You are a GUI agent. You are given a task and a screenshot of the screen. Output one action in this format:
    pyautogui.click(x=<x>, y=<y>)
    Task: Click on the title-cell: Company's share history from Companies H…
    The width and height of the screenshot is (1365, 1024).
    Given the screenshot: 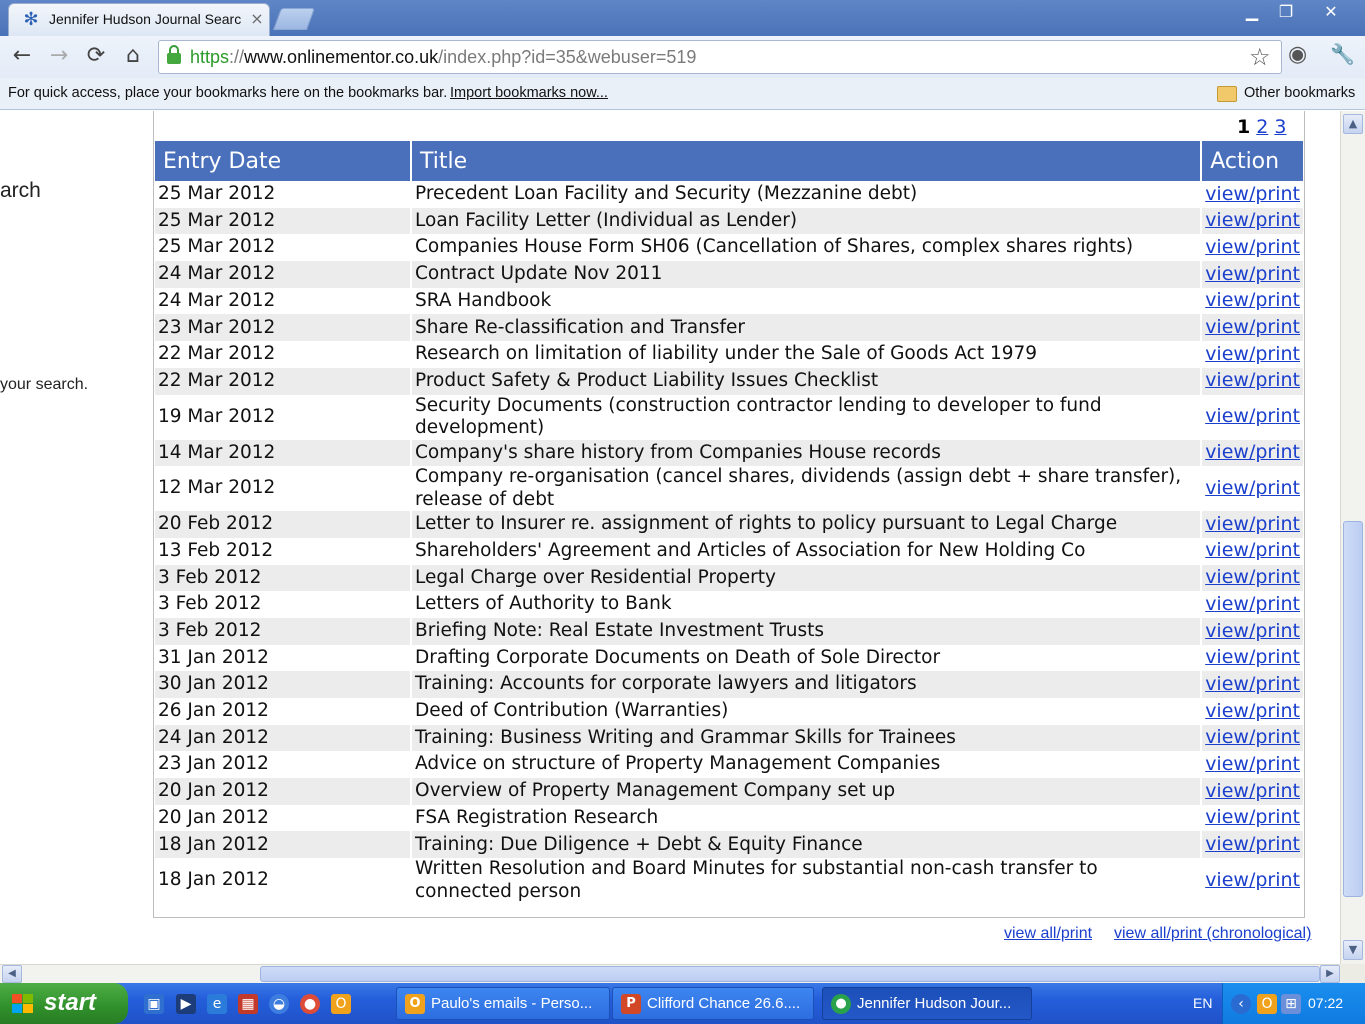 What is the action you would take?
    pyautogui.click(x=807, y=453)
    